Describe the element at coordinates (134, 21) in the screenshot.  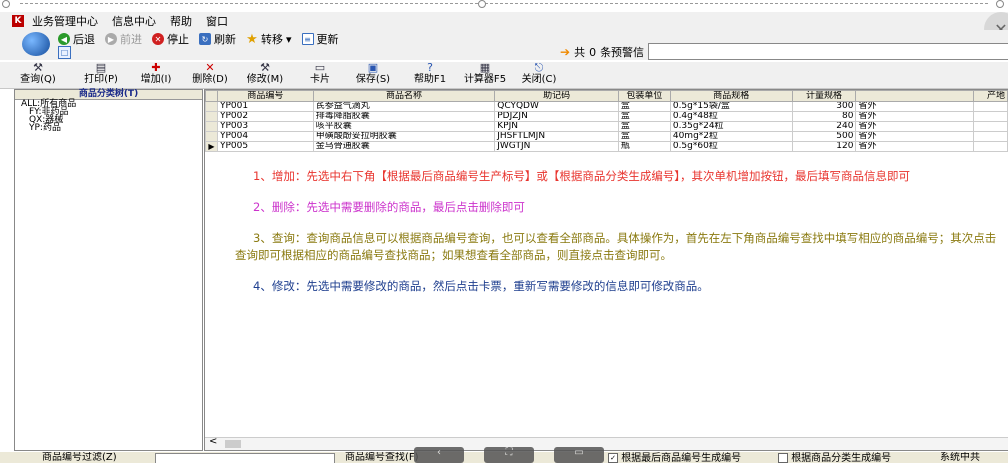
I see `menu-info: 信息中心` at that location.